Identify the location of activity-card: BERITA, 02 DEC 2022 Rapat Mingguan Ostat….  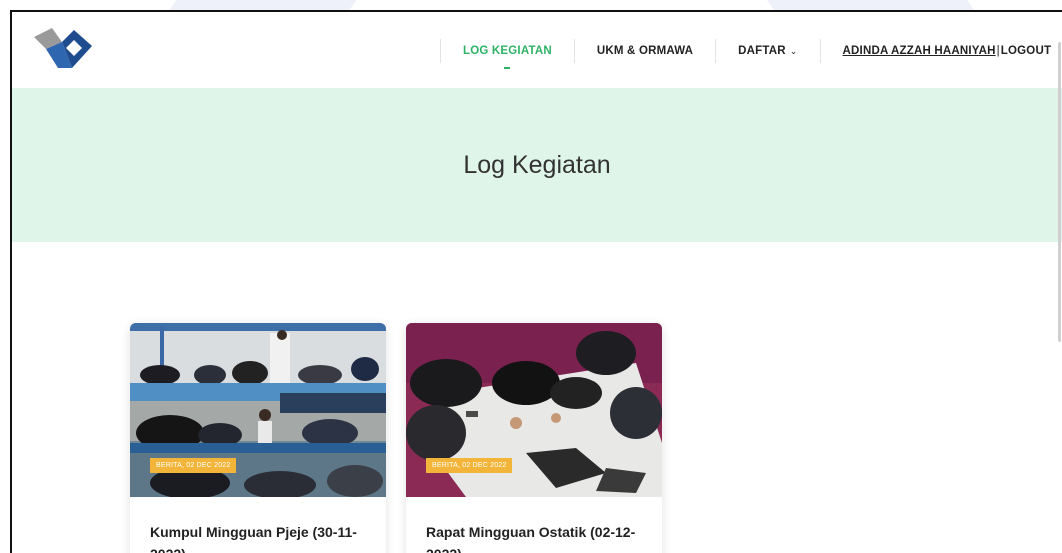
(534, 438).